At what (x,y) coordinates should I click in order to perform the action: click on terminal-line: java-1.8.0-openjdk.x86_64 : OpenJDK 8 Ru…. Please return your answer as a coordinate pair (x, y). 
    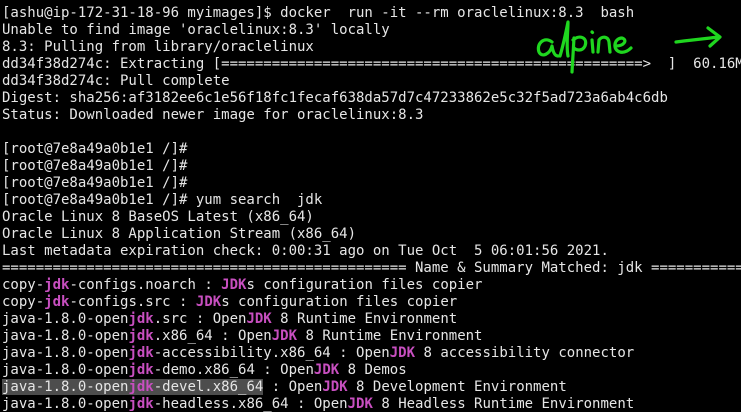
    Looking at the image, I should click on (242, 336).